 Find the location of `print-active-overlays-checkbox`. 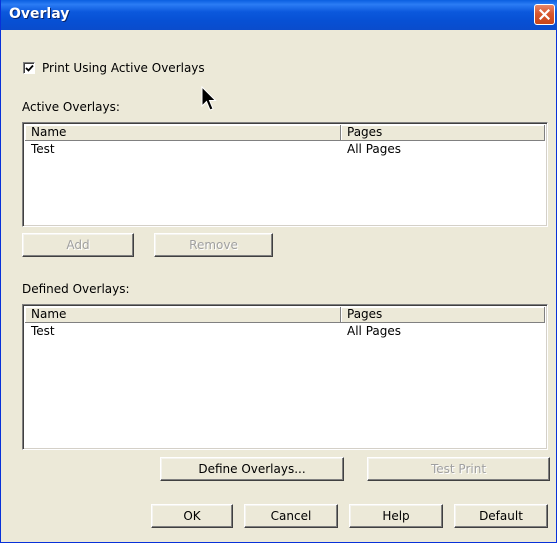

print-active-overlays-checkbox is located at coordinates (29, 68).